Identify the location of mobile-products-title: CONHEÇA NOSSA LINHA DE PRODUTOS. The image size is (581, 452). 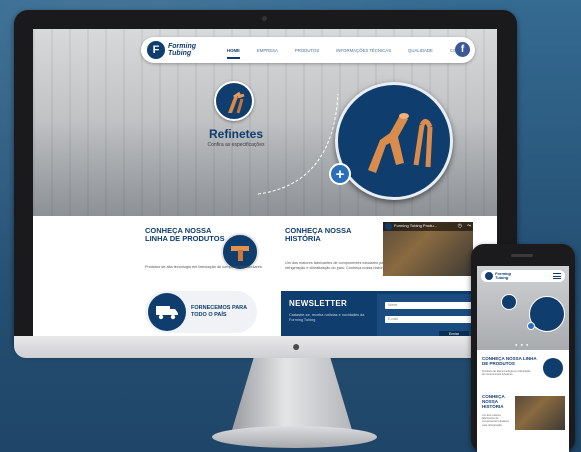
(509, 361).